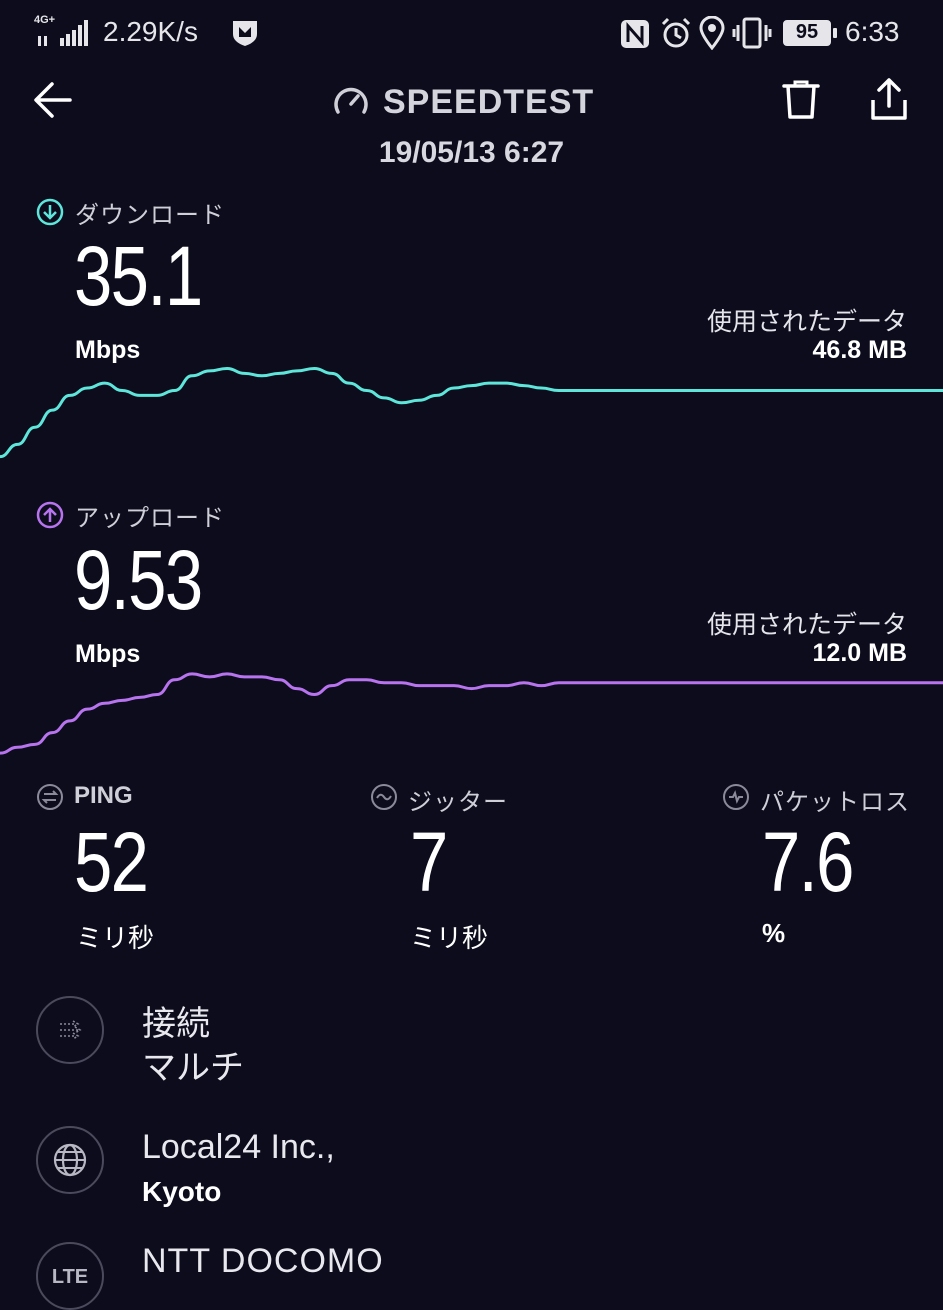 The image size is (943, 1310). What do you see at coordinates (807, 32) in the screenshot?
I see `battery-level: 95` at bounding box center [807, 32].